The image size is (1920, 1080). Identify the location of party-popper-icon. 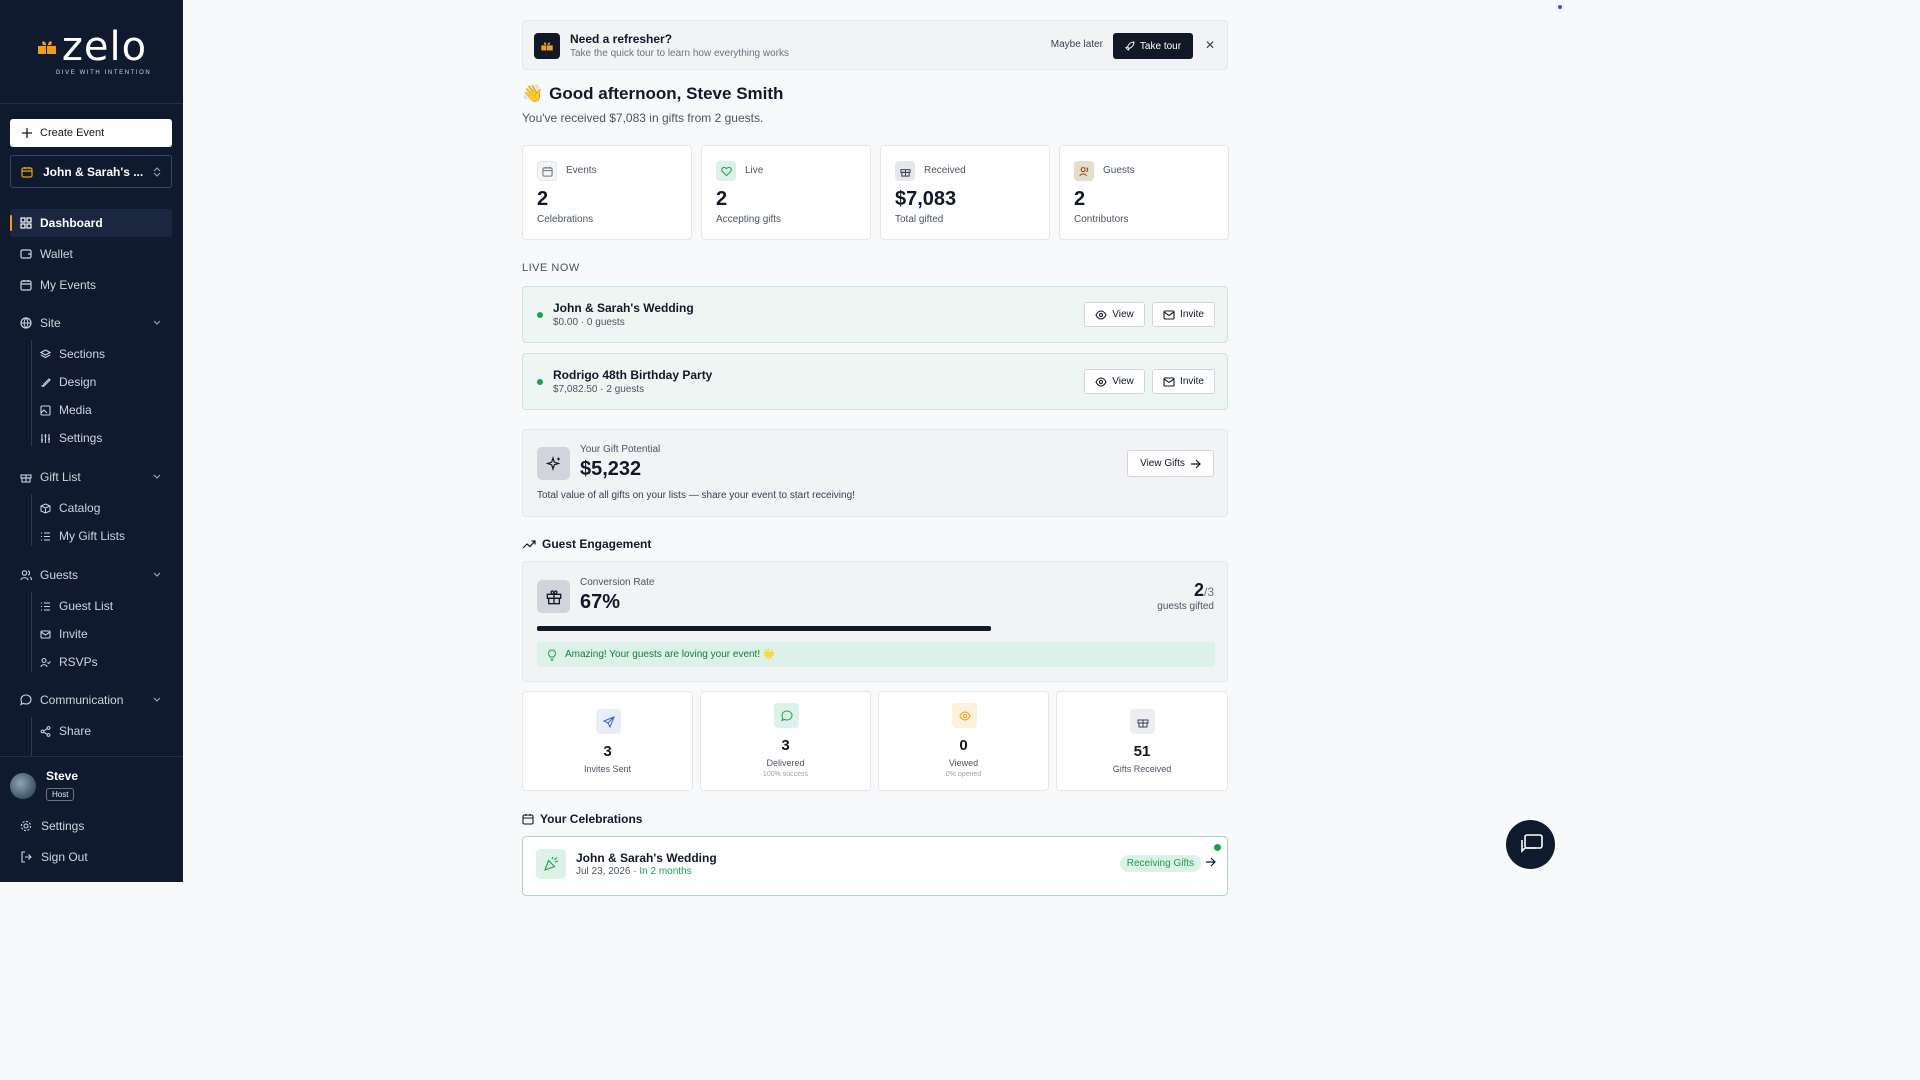
(551, 864).